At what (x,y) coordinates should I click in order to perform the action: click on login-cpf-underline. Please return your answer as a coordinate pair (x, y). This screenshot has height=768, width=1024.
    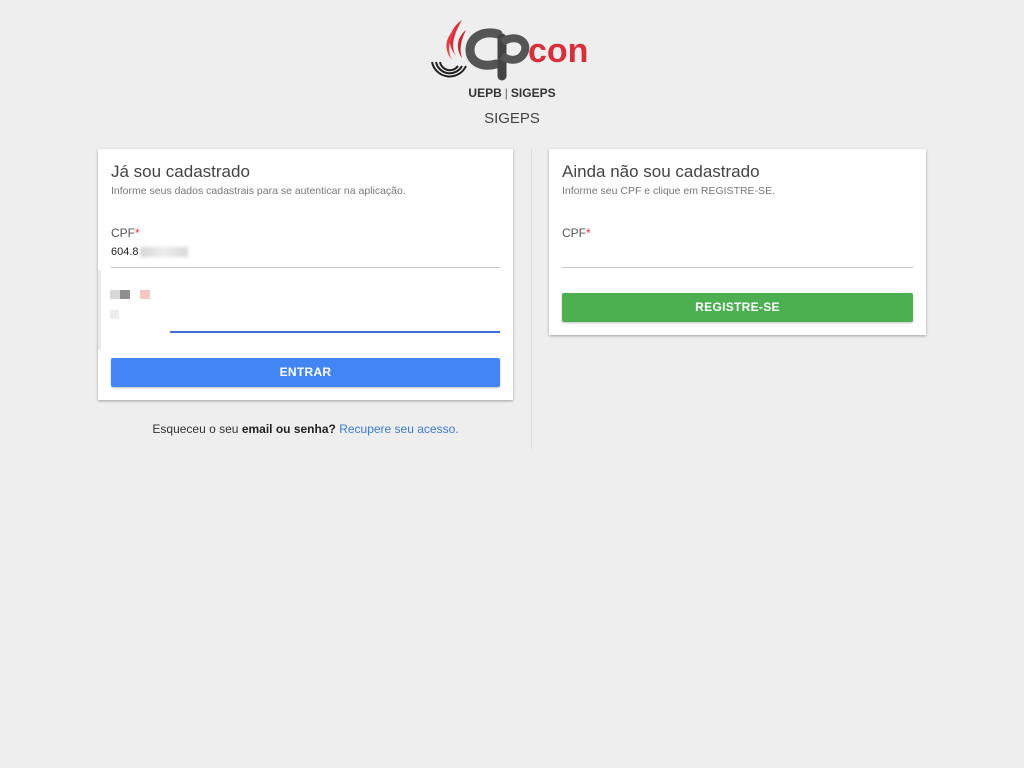
    Looking at the image, I should click on (305, 267).